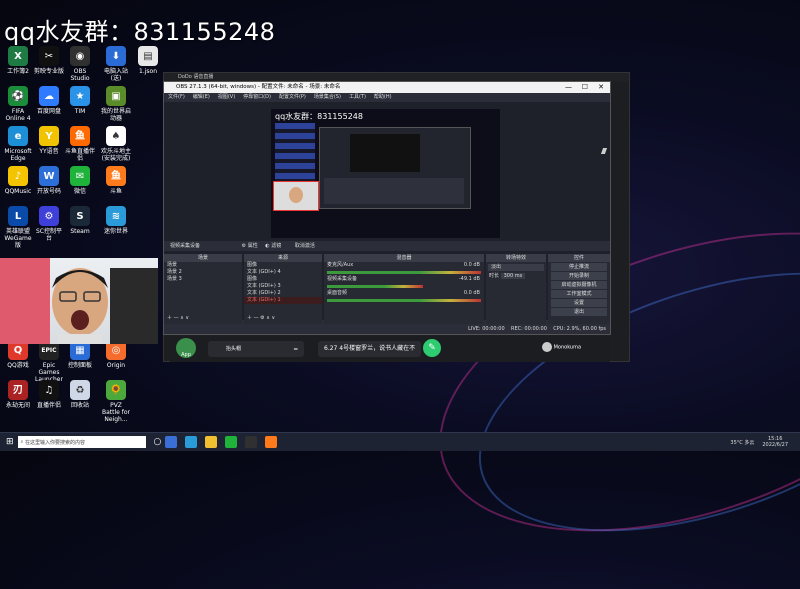 The height and width of the screenshot is (589, 800). Describe the element at coordinates (186, 348) in the screenshot. I see `app-icon: App` at that location.